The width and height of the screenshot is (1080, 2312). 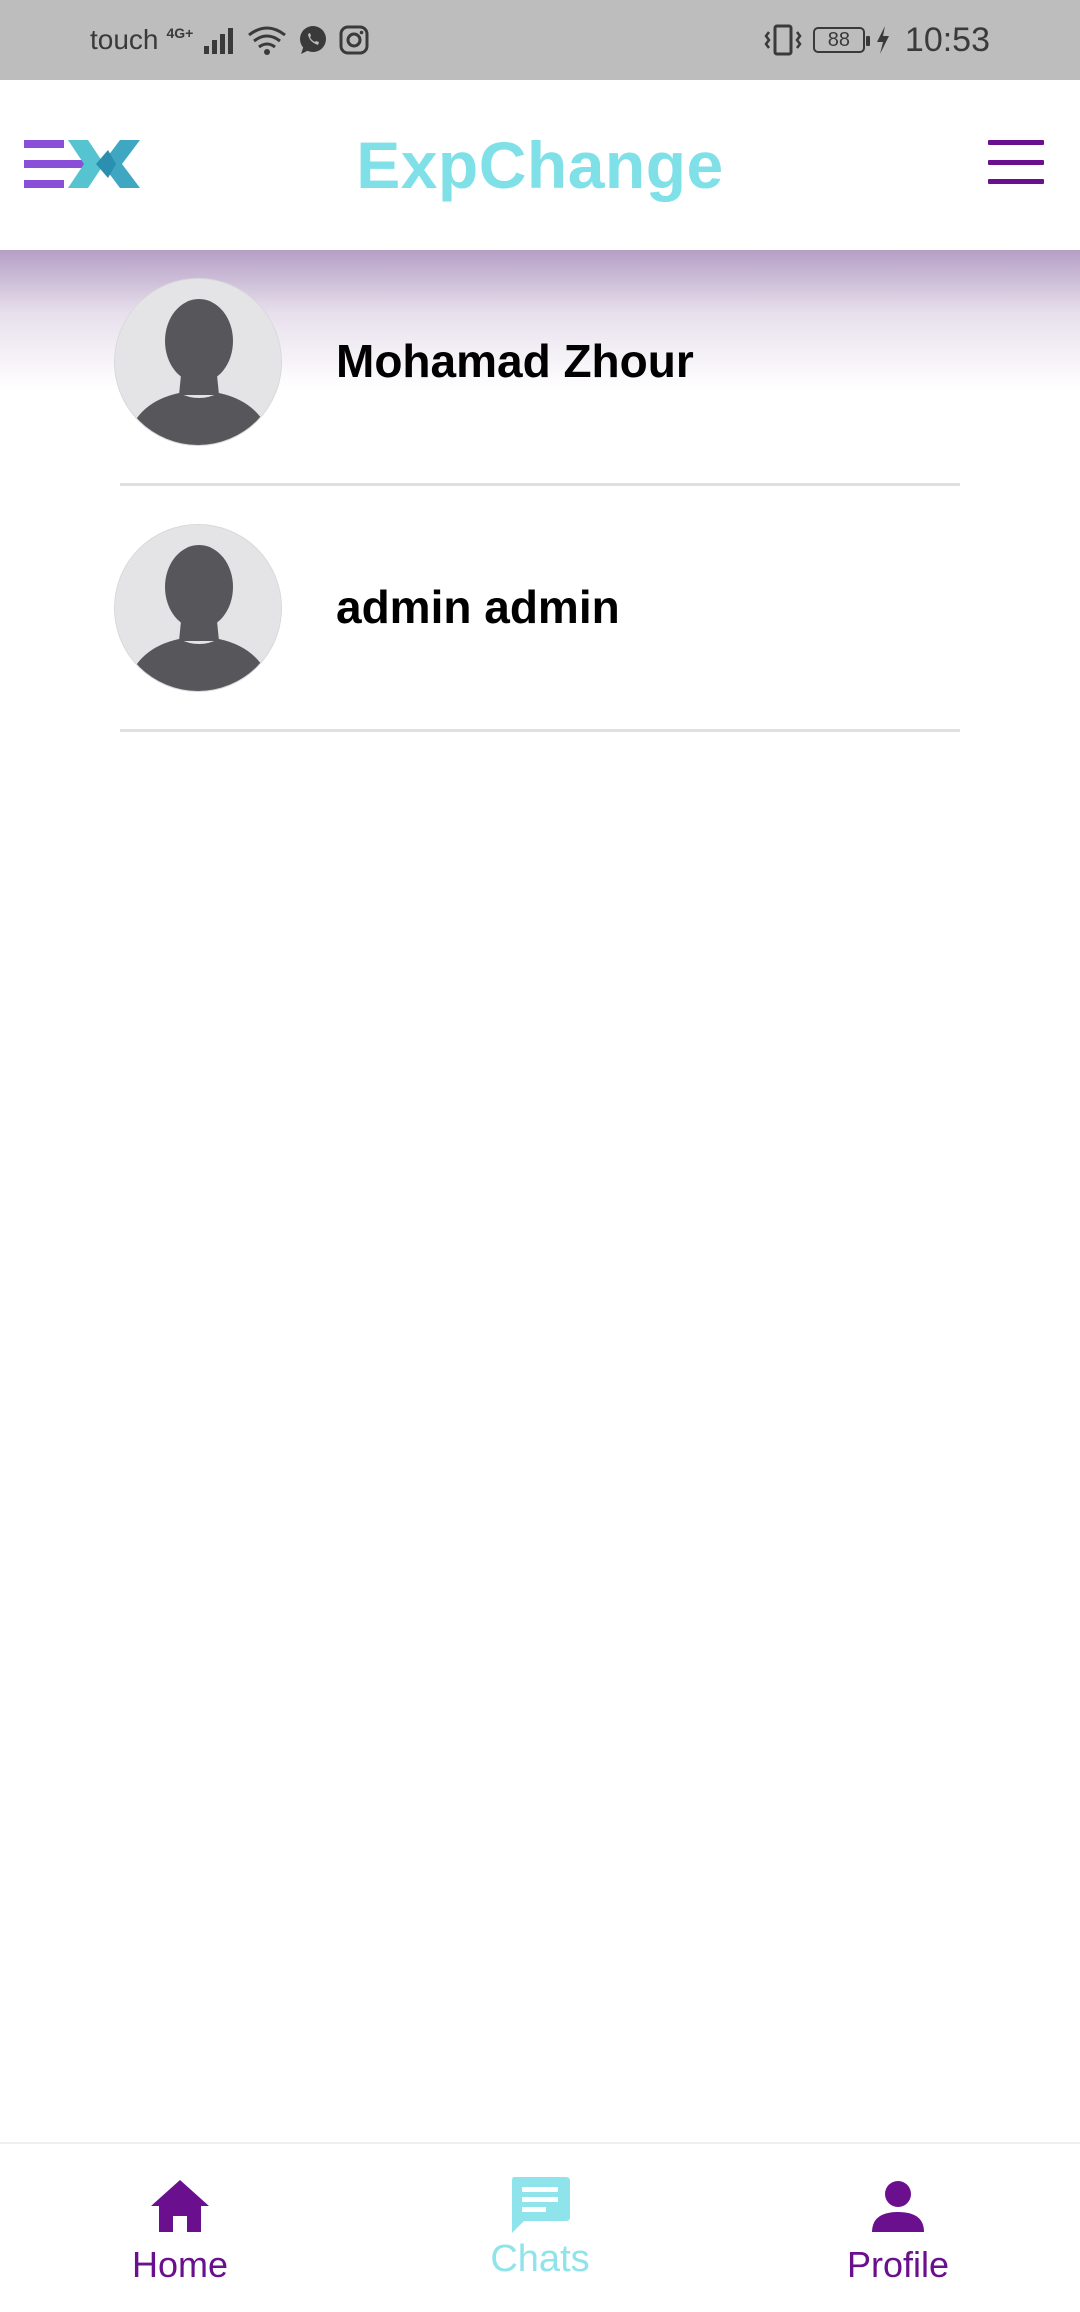 I want to click on status-right: 88 10:53, so click(x=876, y=40).